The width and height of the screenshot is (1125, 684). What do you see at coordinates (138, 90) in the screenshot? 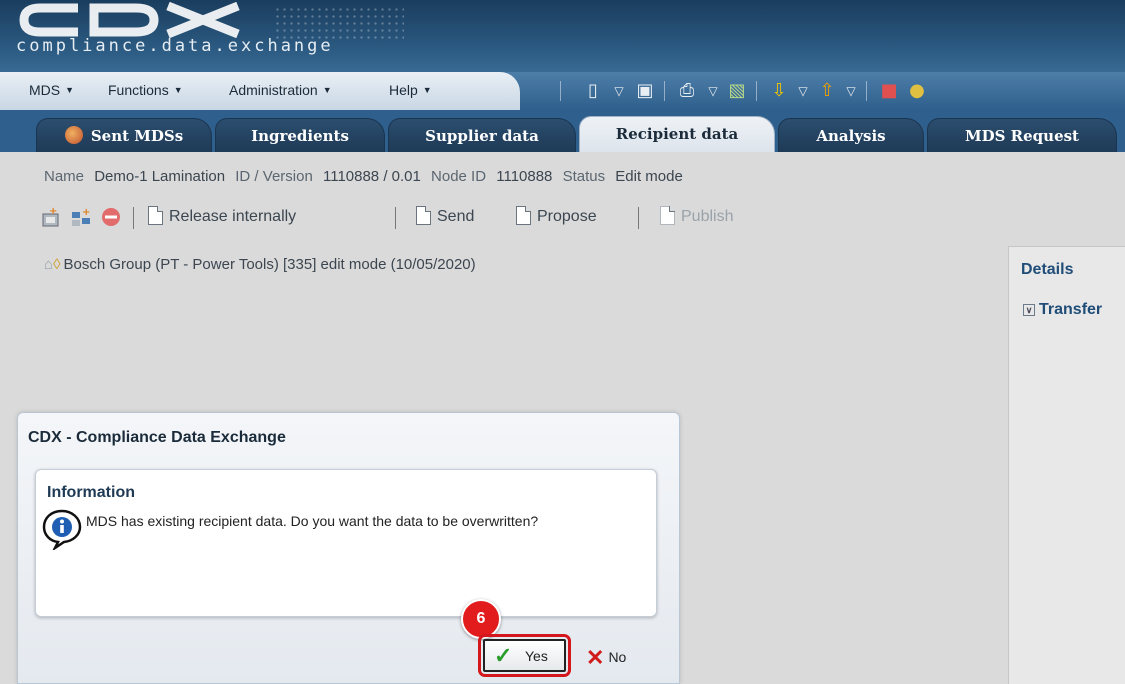
I see `menu-label: Functions` at bounding box center [138, 90].